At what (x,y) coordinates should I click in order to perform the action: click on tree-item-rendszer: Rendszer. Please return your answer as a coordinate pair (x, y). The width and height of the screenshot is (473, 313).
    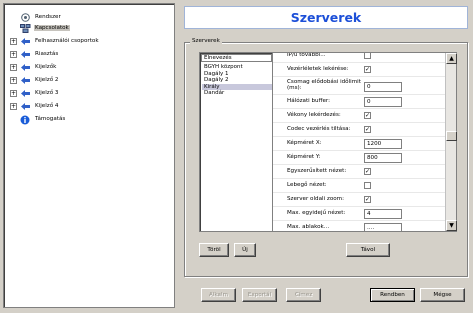
    Looking at the image, I should click on (36, 17).